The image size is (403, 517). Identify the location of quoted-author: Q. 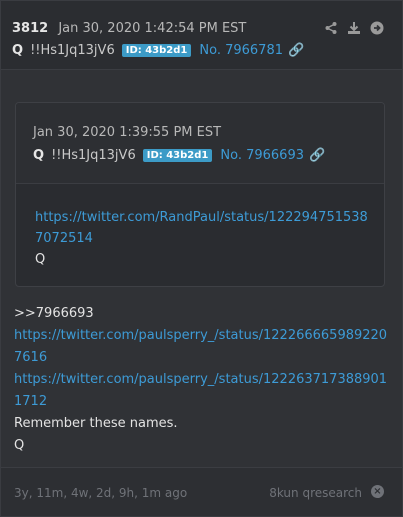
(39, 155).